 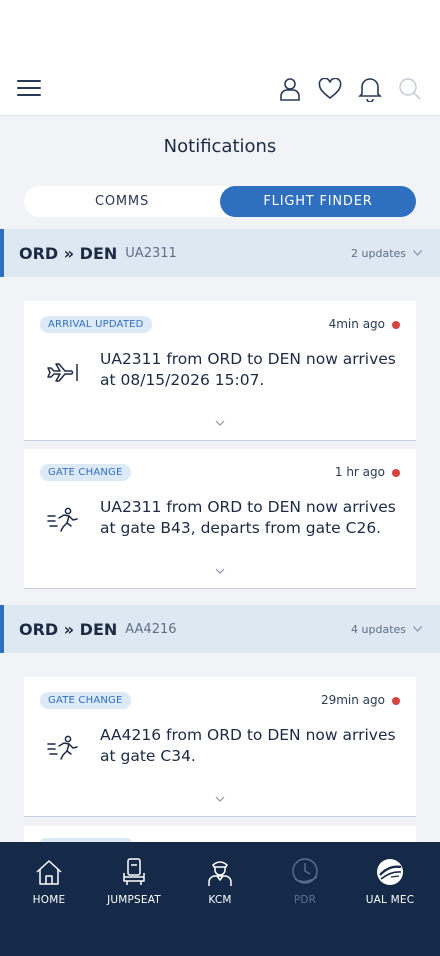 I want to click on bell-icon, so click(x=370, y=89).